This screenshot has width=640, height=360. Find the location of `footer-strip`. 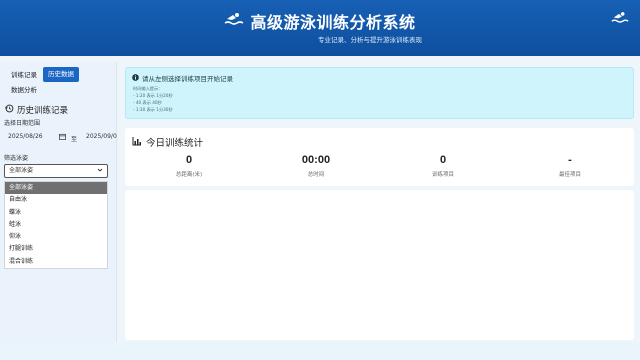

footer-strip is located at coordinates (320, 351).